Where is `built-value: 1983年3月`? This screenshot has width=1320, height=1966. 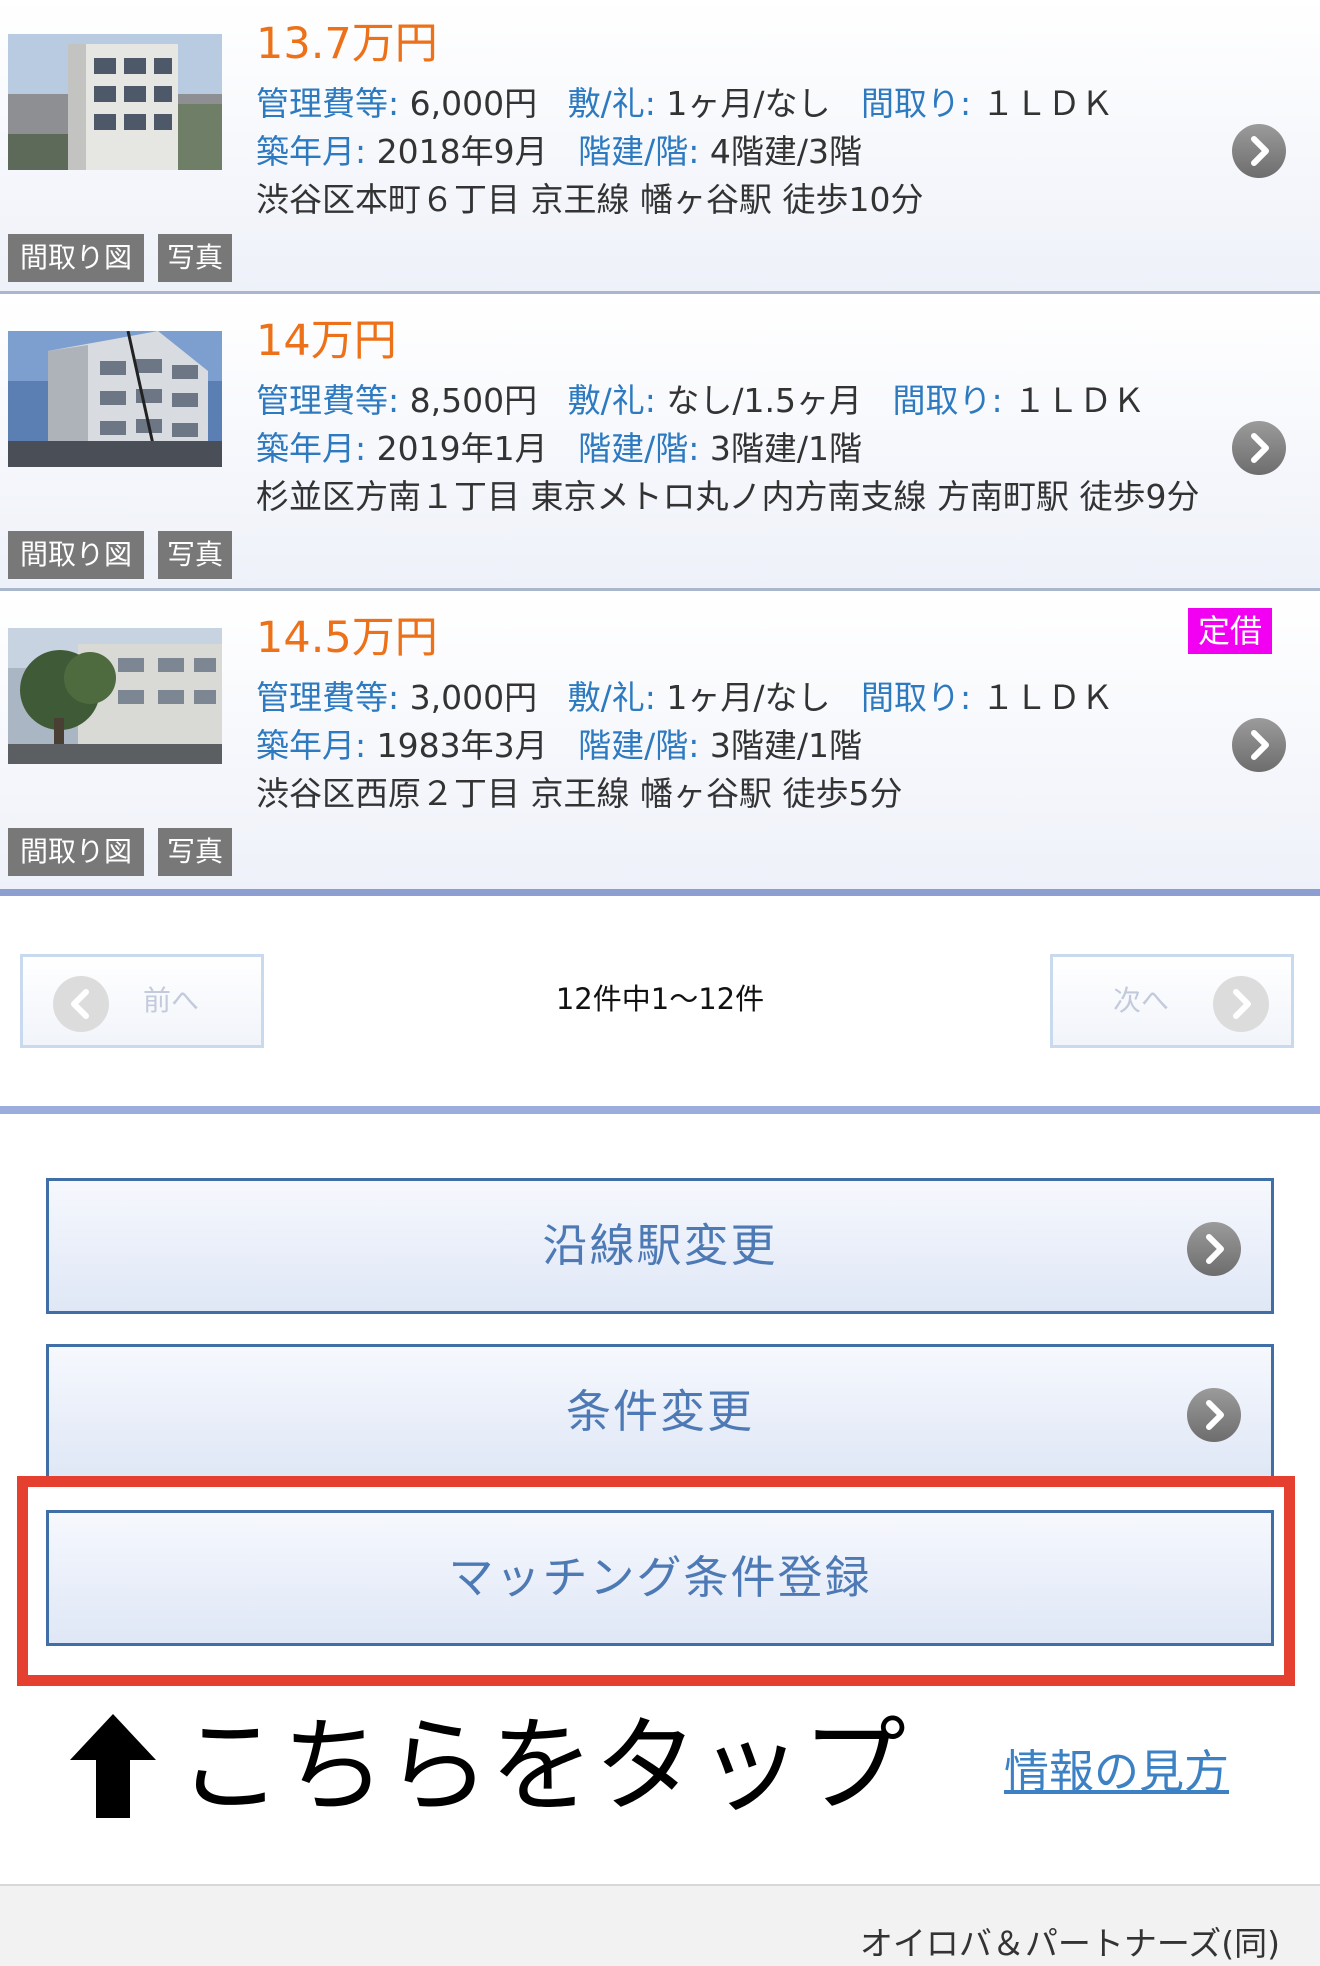
built-value: 1983年3月 is located at coordinates (462, 745).